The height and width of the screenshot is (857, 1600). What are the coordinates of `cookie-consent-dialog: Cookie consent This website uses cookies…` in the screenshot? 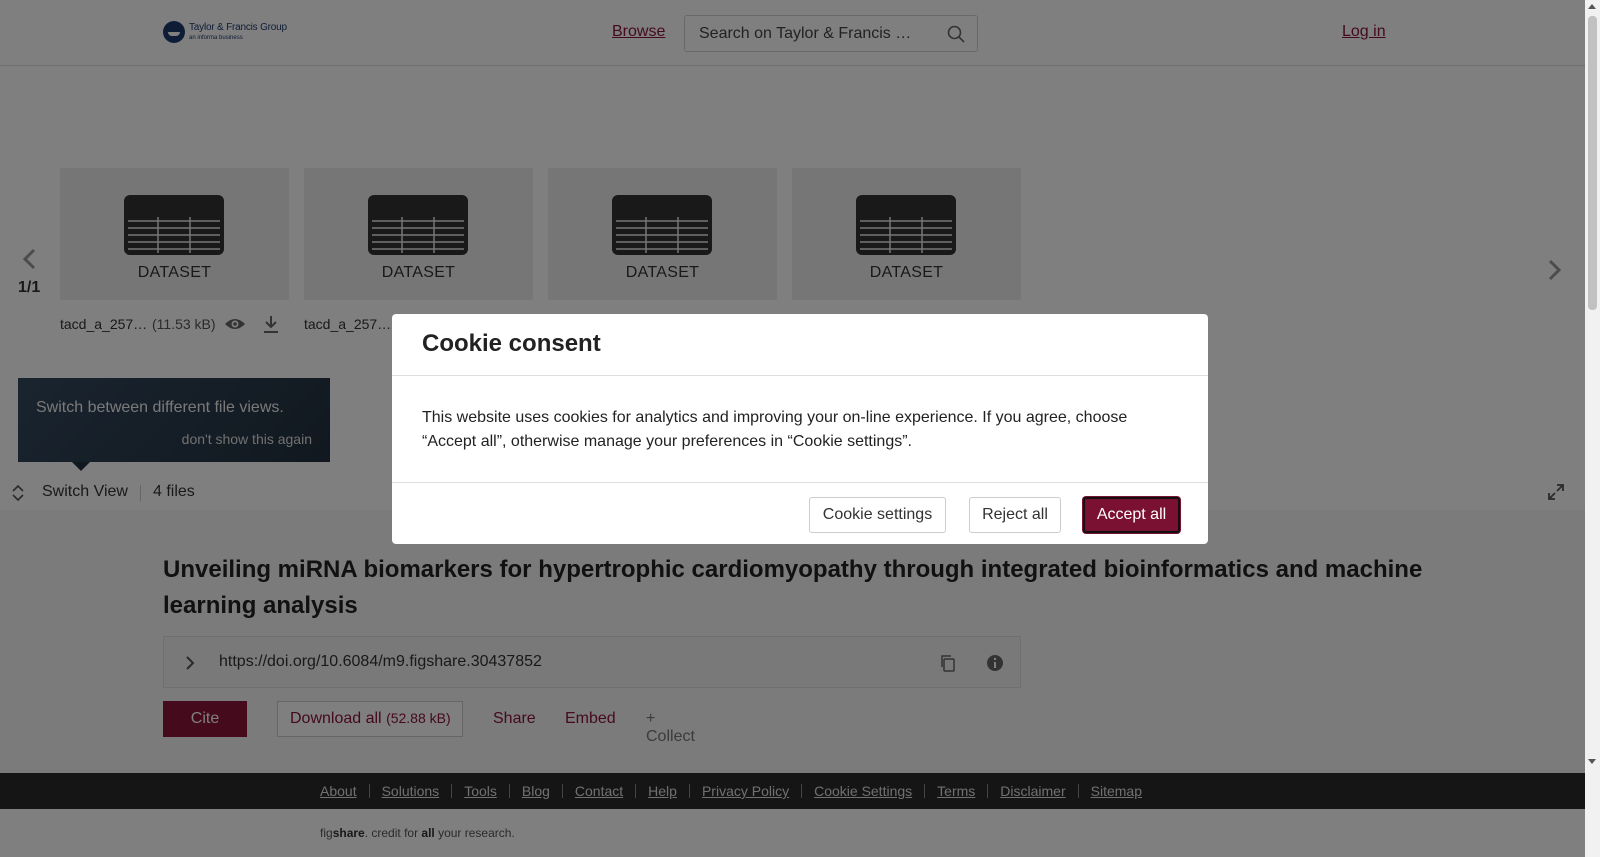 It's located at (800, 429).